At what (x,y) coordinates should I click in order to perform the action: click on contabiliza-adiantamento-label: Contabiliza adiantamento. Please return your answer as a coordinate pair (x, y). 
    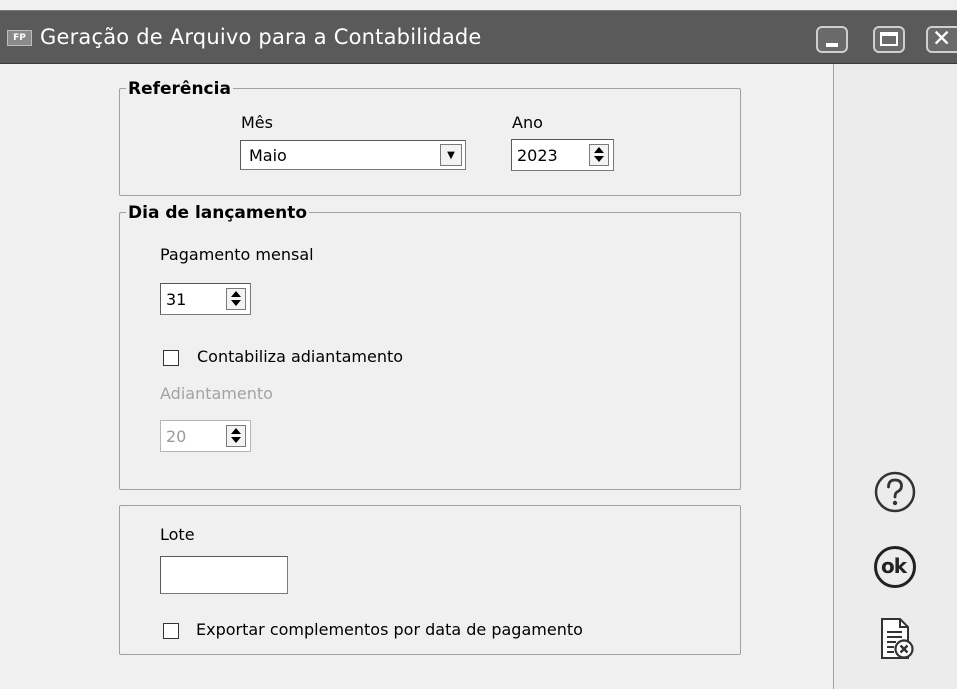
    Looking at the image, I should click on (300, 356).